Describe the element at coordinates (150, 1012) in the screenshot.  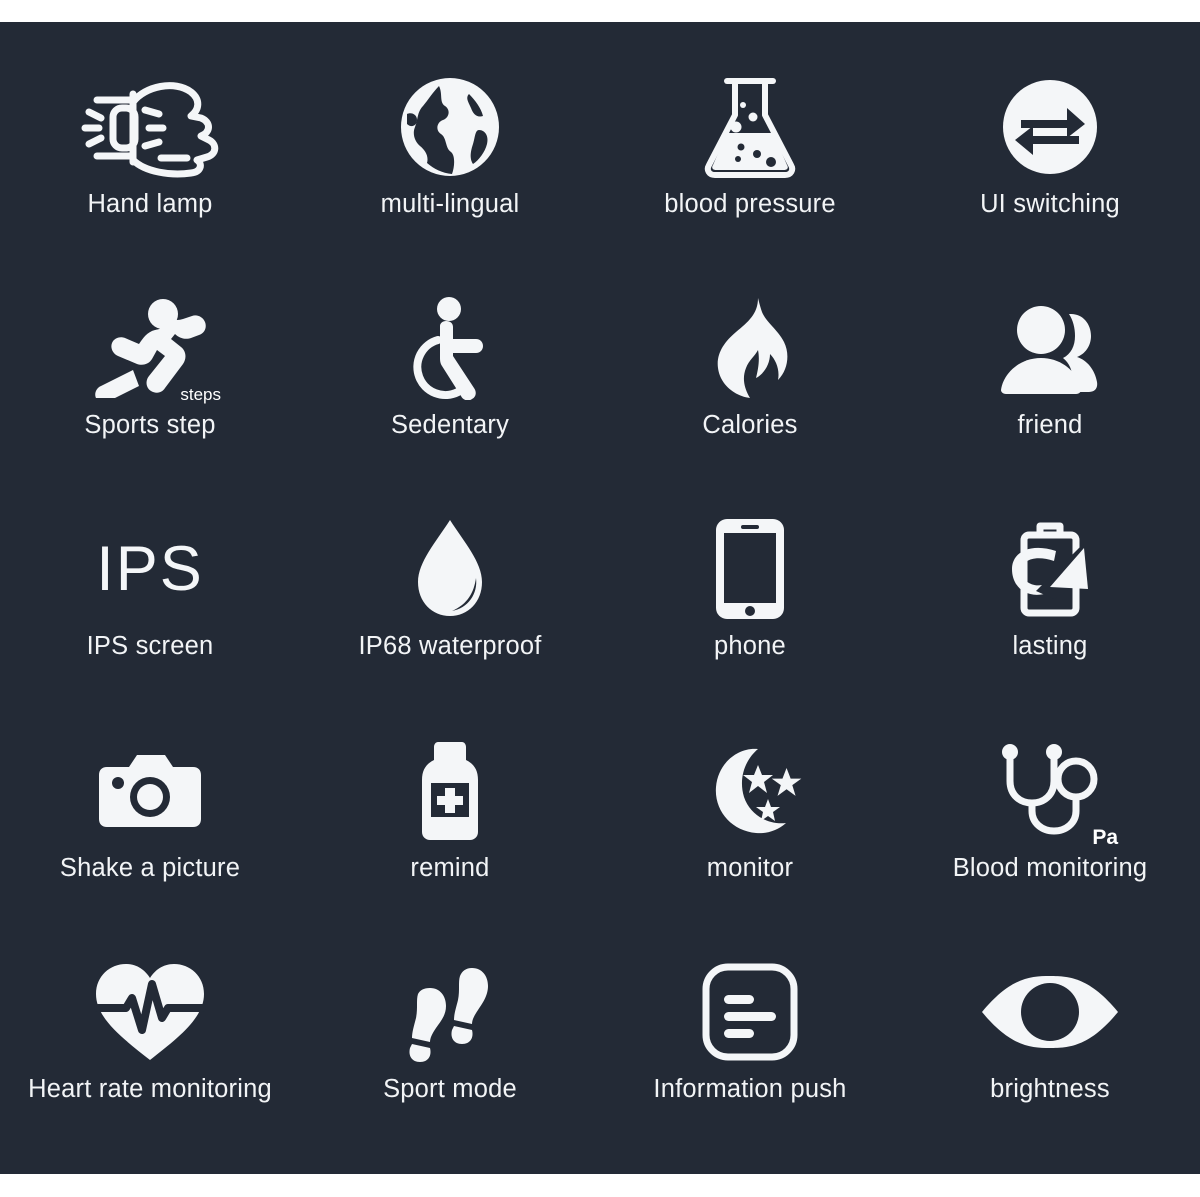
I see `heart-pulse-icon` at that location.